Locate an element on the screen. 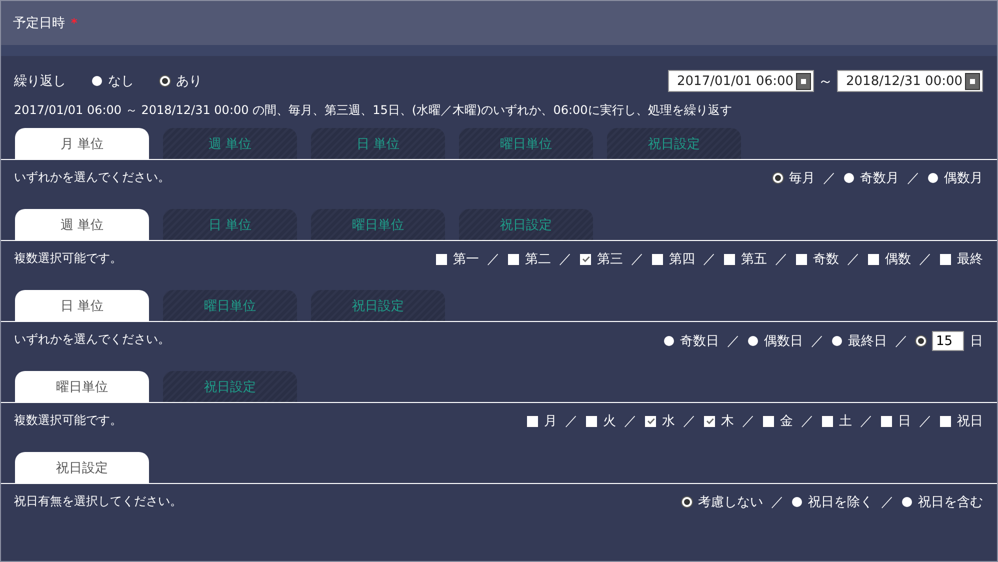 This screenshot has height=562, width=998. option-label: 祝日を除く is located at coordinates (840, 502).